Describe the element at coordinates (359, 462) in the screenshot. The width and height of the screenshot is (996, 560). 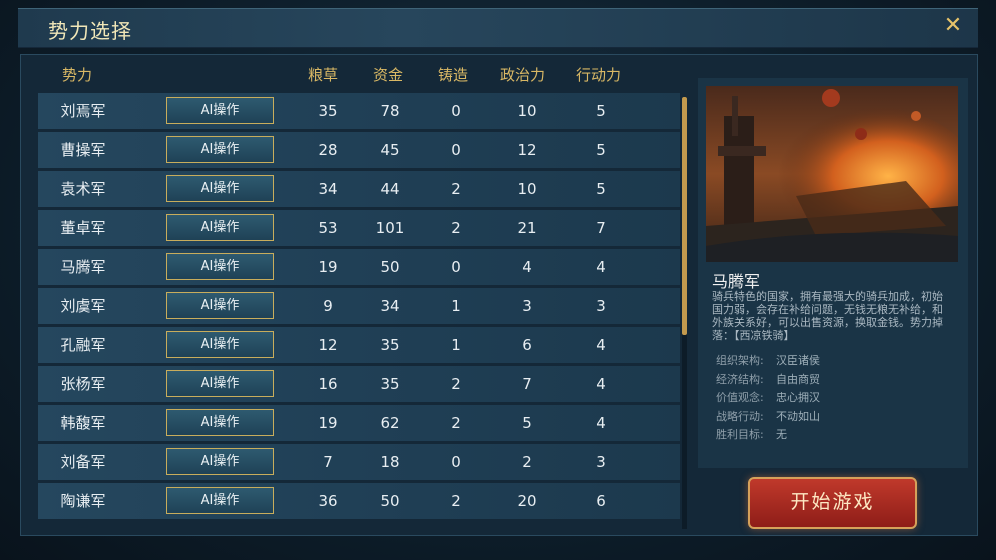
I see `faction-row: 刘备军 7 18 0 2 3 AI操作` at that location.